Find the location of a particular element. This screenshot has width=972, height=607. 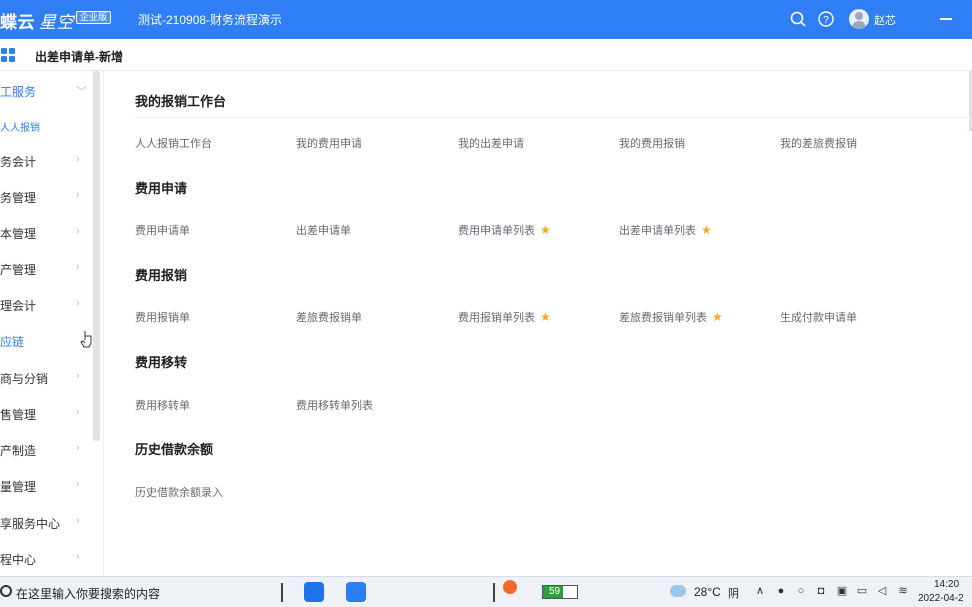

link-label: 出差申请单列表 is located at coordinates (657, 231).